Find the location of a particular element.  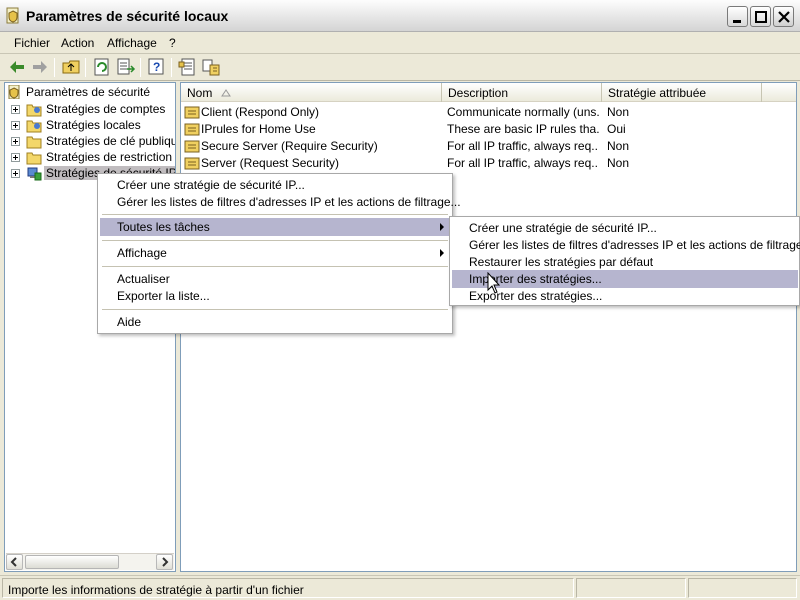

policy-name: Server (Request Security) is located at coordinates (270, 163).